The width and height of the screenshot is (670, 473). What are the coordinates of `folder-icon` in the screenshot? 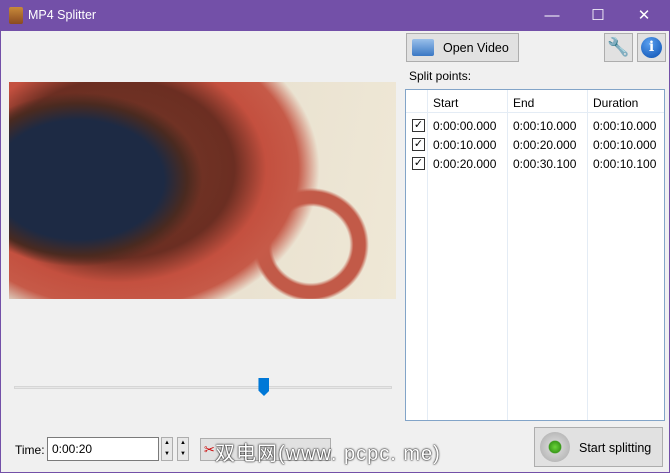 It's located at (423, 47).